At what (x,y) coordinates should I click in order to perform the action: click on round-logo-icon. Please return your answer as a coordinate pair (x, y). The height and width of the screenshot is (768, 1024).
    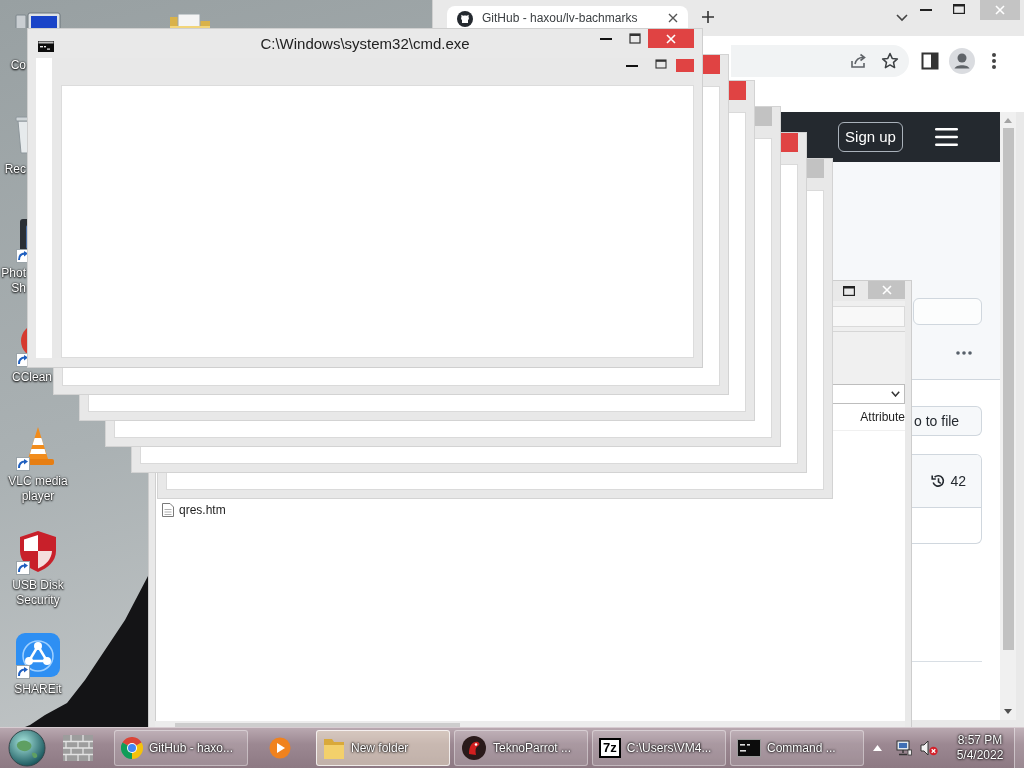
    Looking at the image, I should click on (465, 19).